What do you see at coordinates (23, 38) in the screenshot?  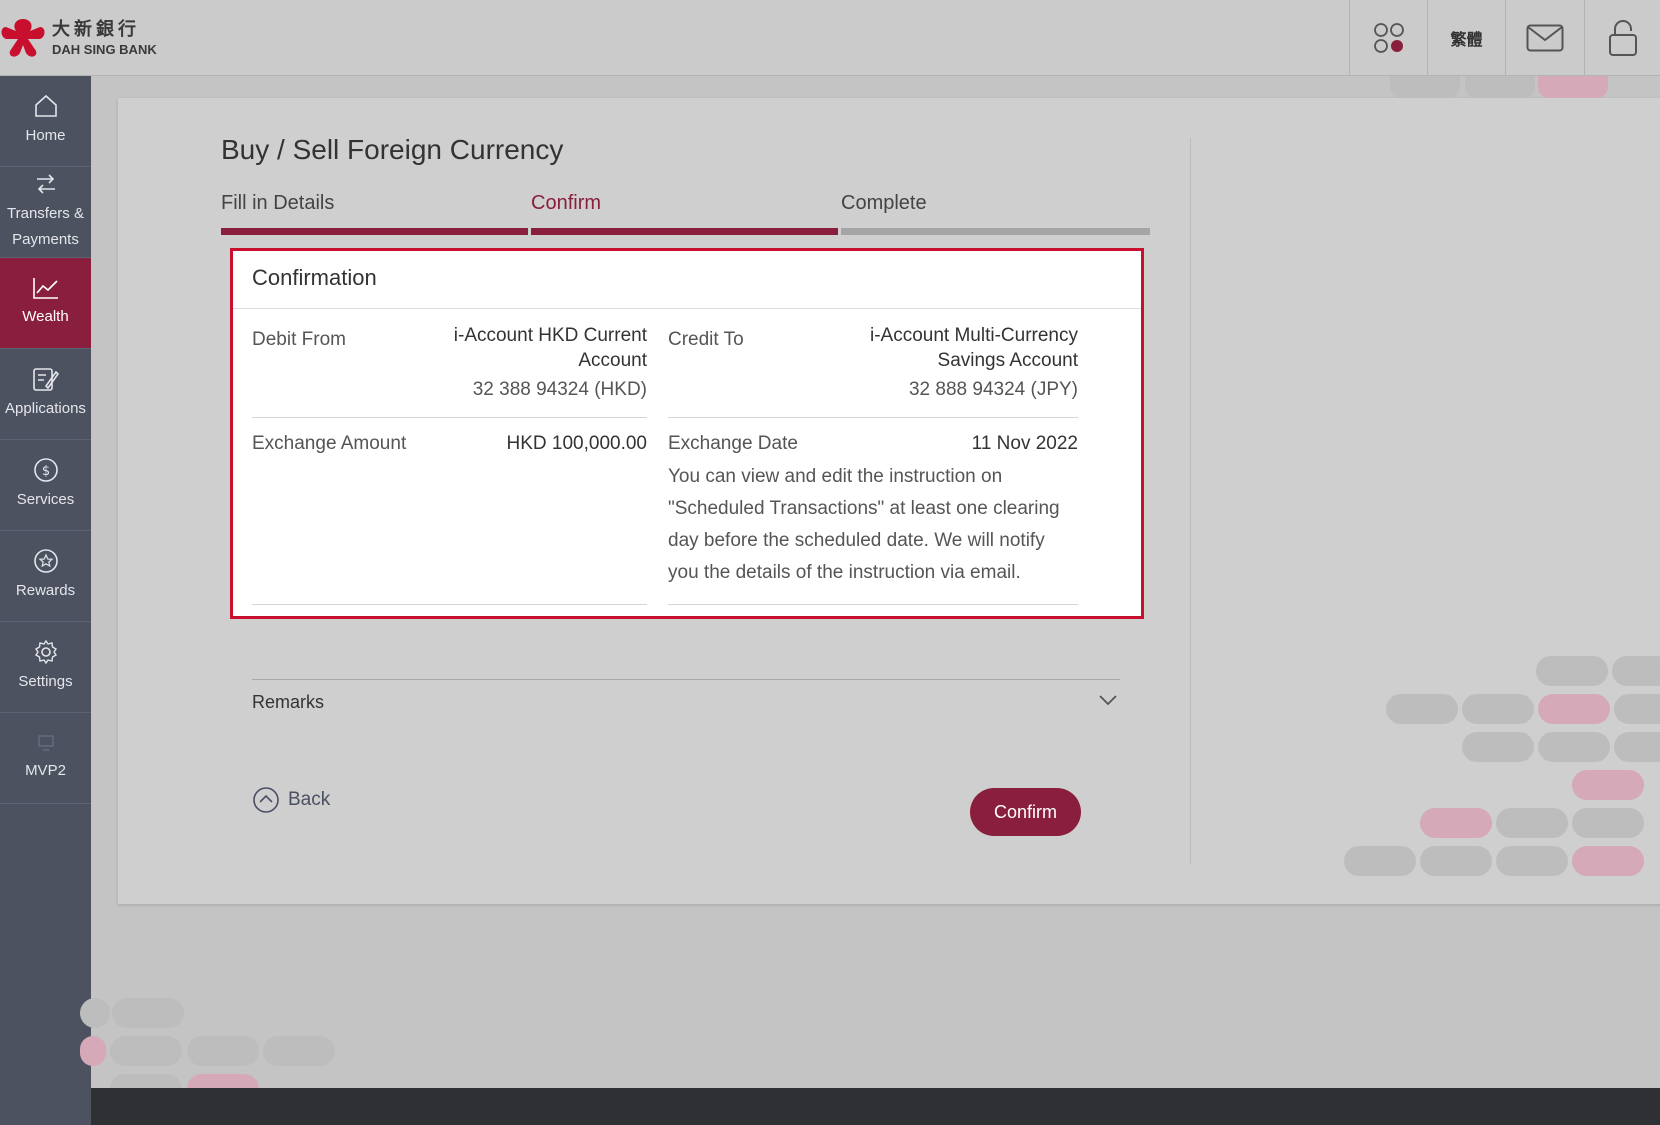 I see `dah-sing-logo-icon` at bounding box center [23, 38].